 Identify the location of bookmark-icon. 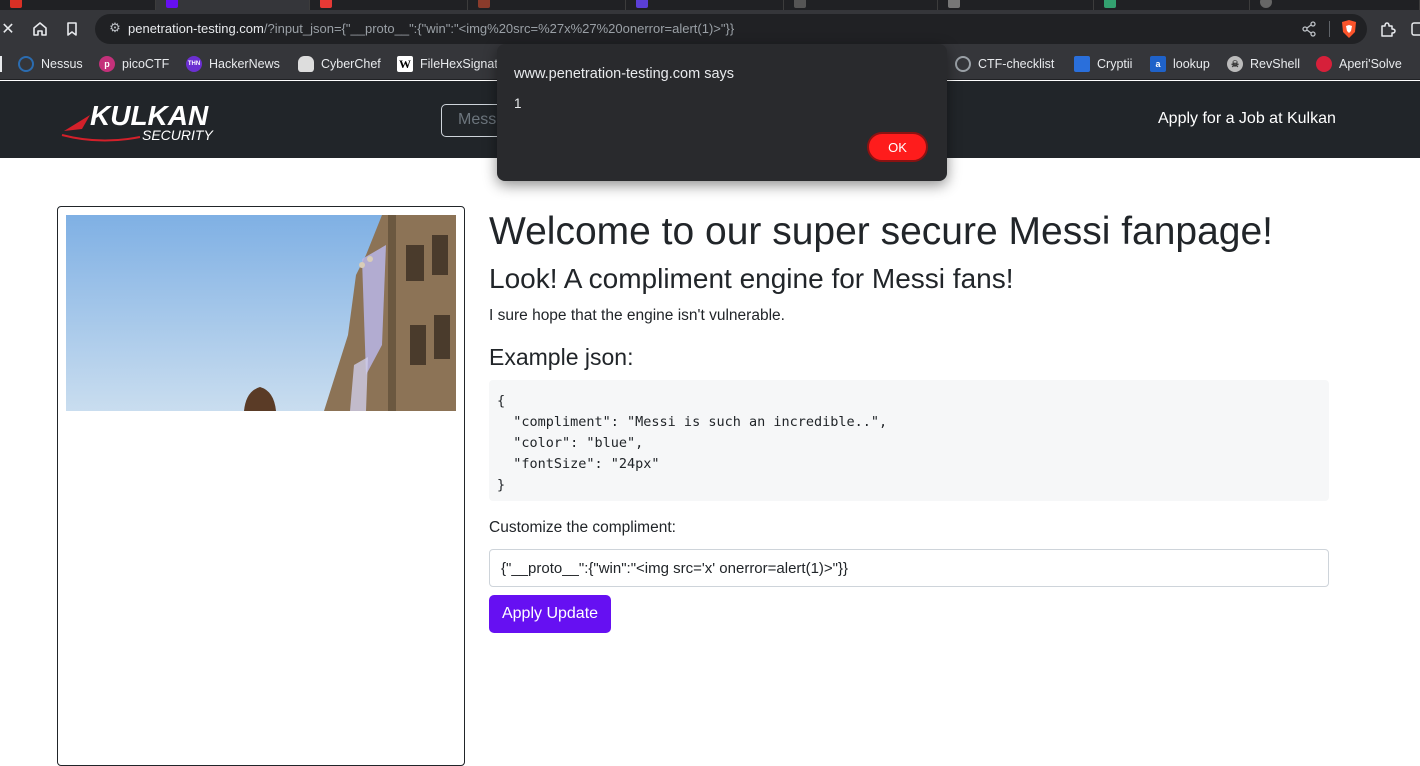
(72, 29).